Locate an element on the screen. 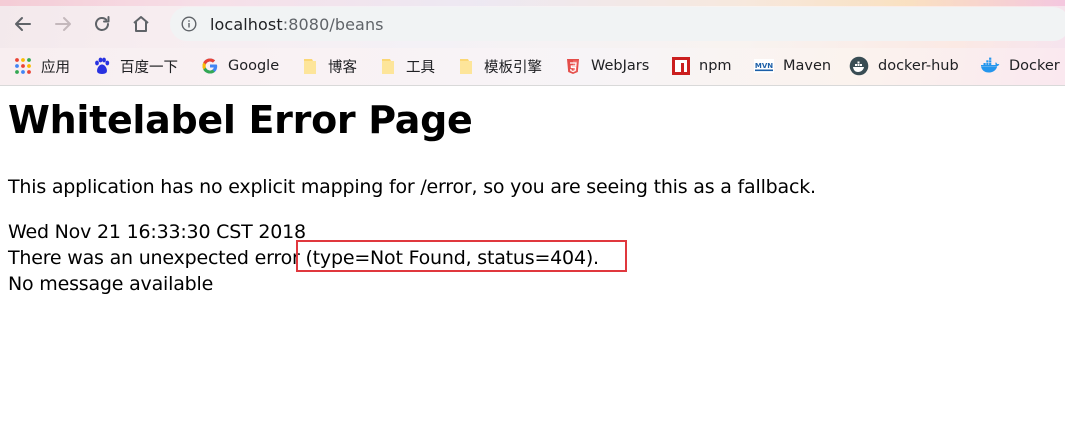  error-timestamp: Wed Nov 21 16:33:30 CST 2018 is located at coordinates (157, 232).